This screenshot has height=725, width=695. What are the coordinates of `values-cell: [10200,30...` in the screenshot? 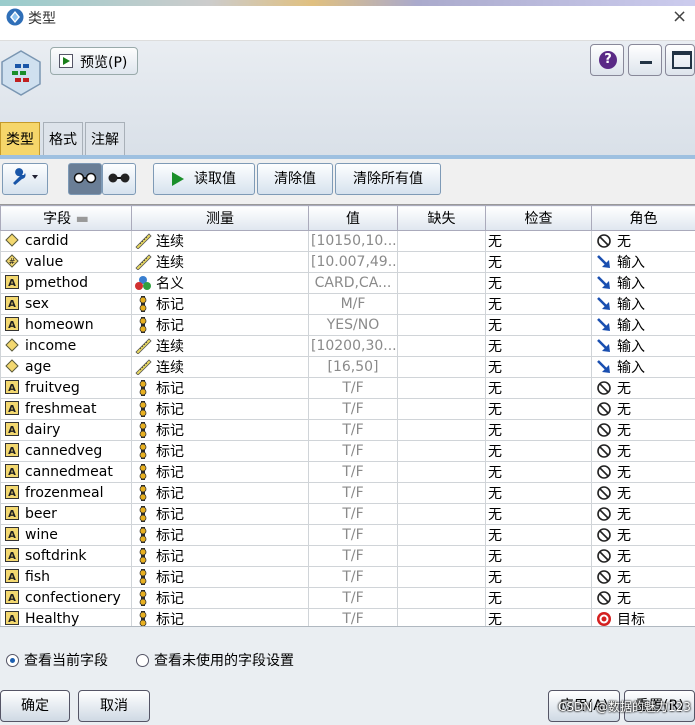 It's located at (353, 346).